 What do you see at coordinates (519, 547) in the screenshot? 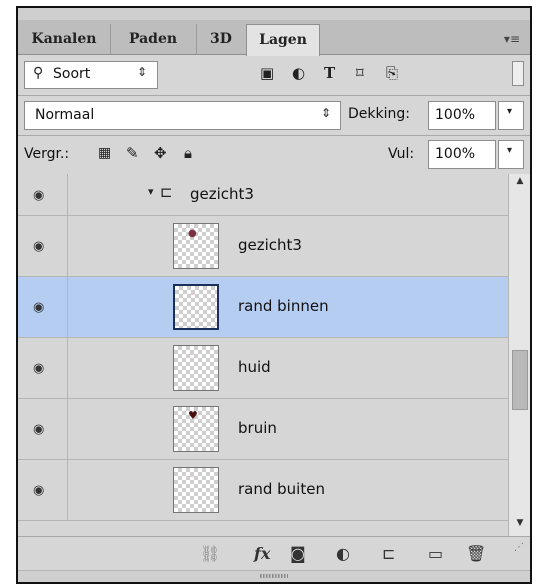
I see `resize-grip-icon: ⋰` at bounding box center [519, 547].